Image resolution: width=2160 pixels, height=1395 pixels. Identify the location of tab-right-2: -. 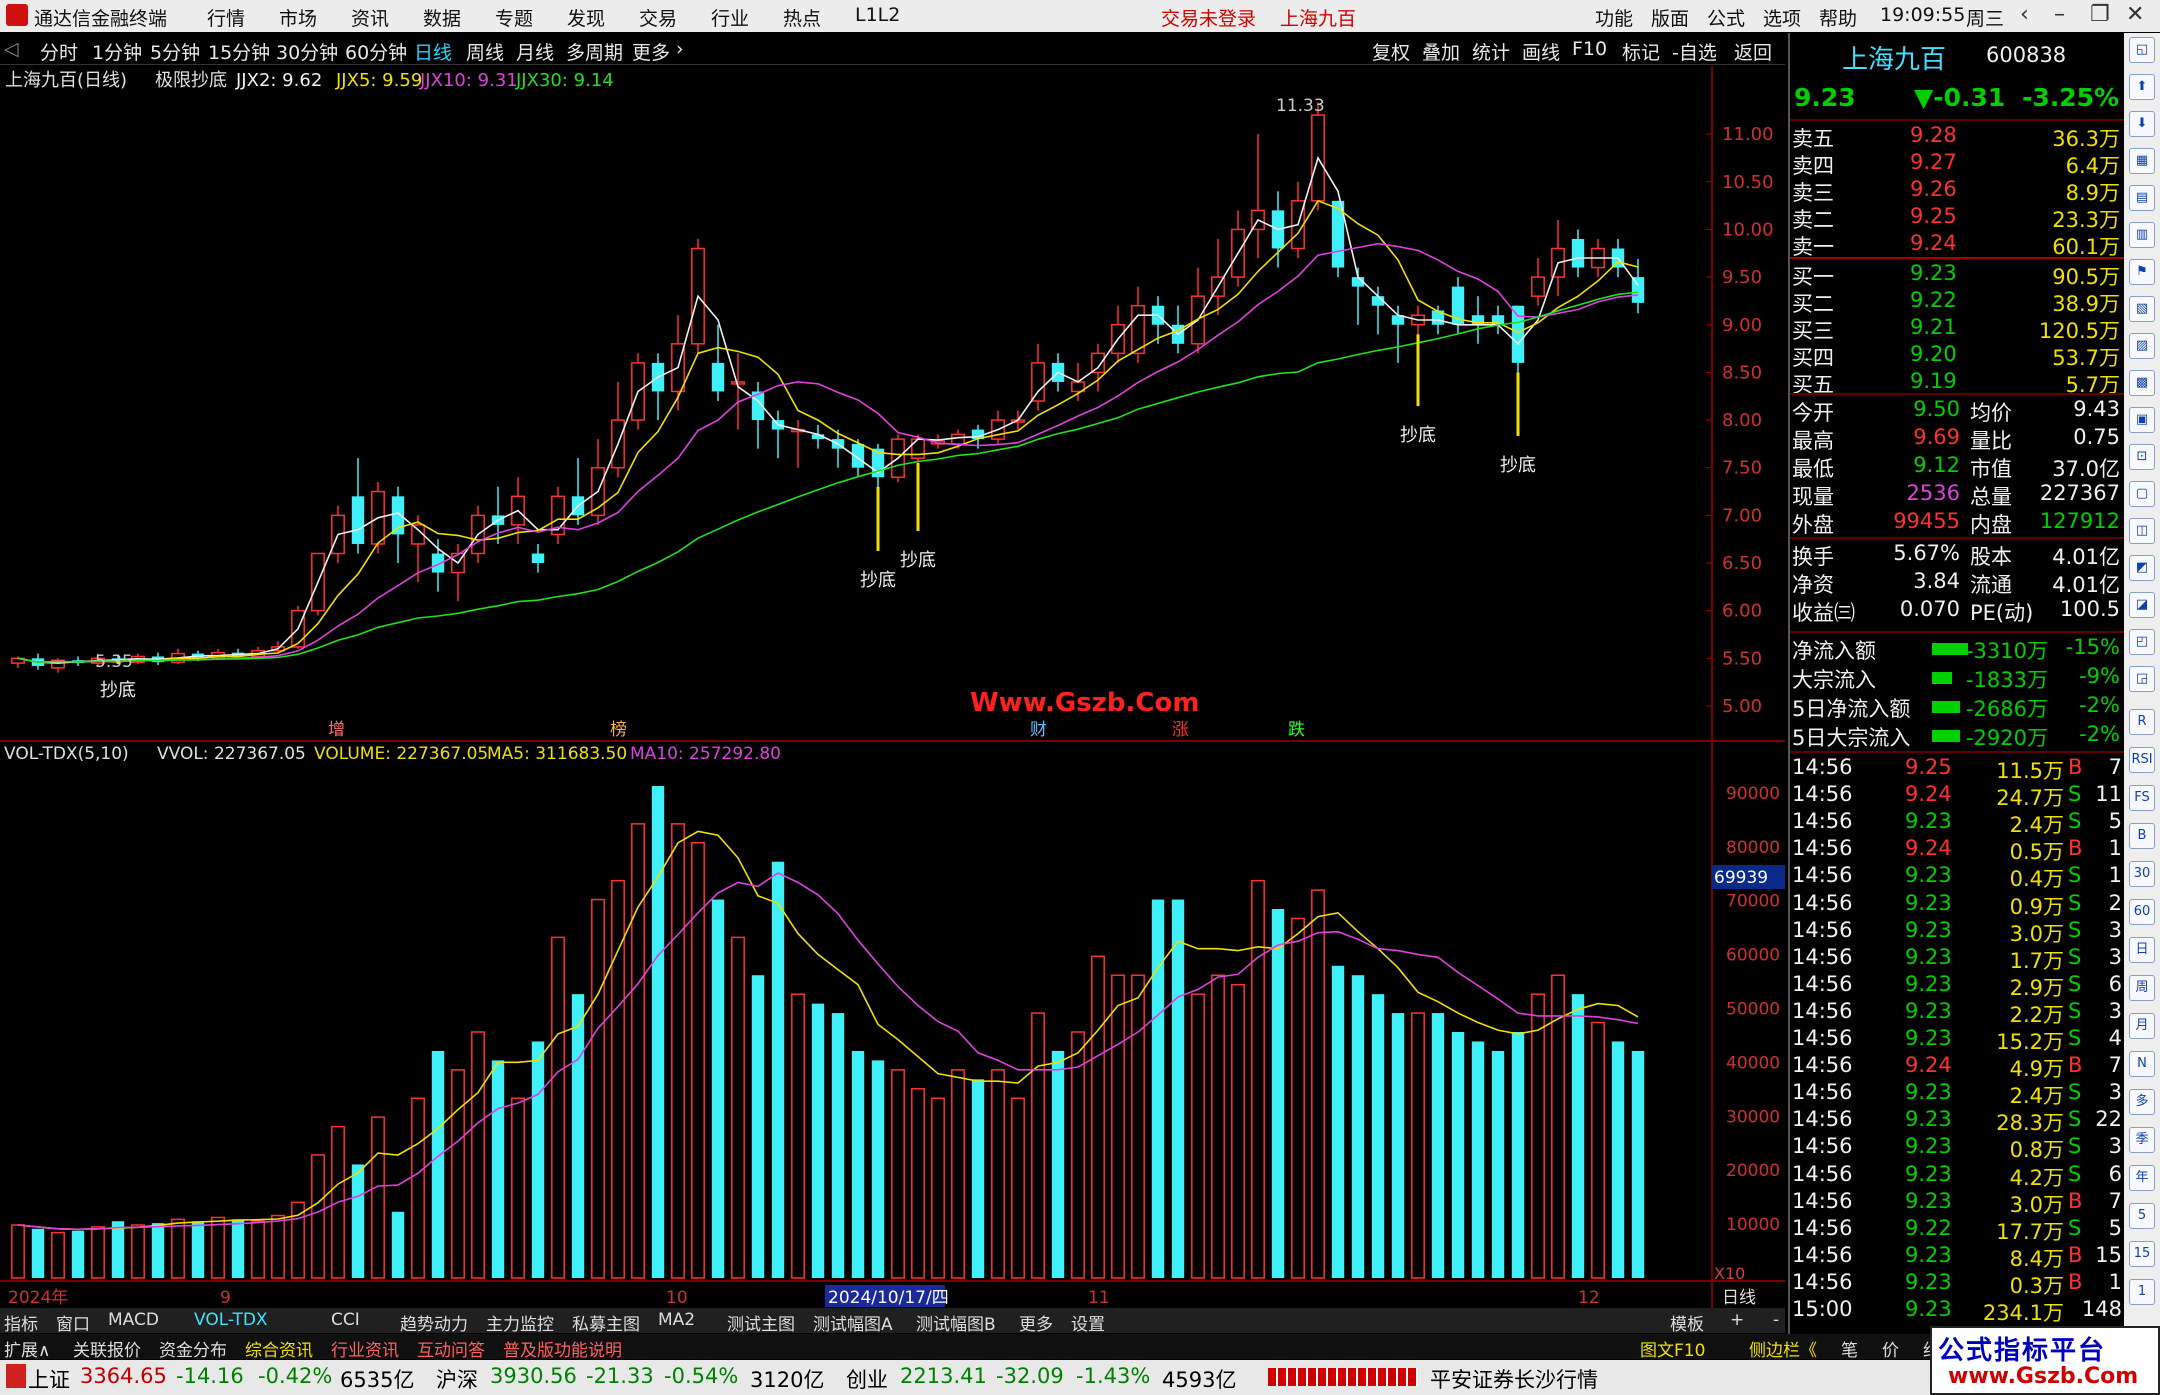
(1776, 1320).